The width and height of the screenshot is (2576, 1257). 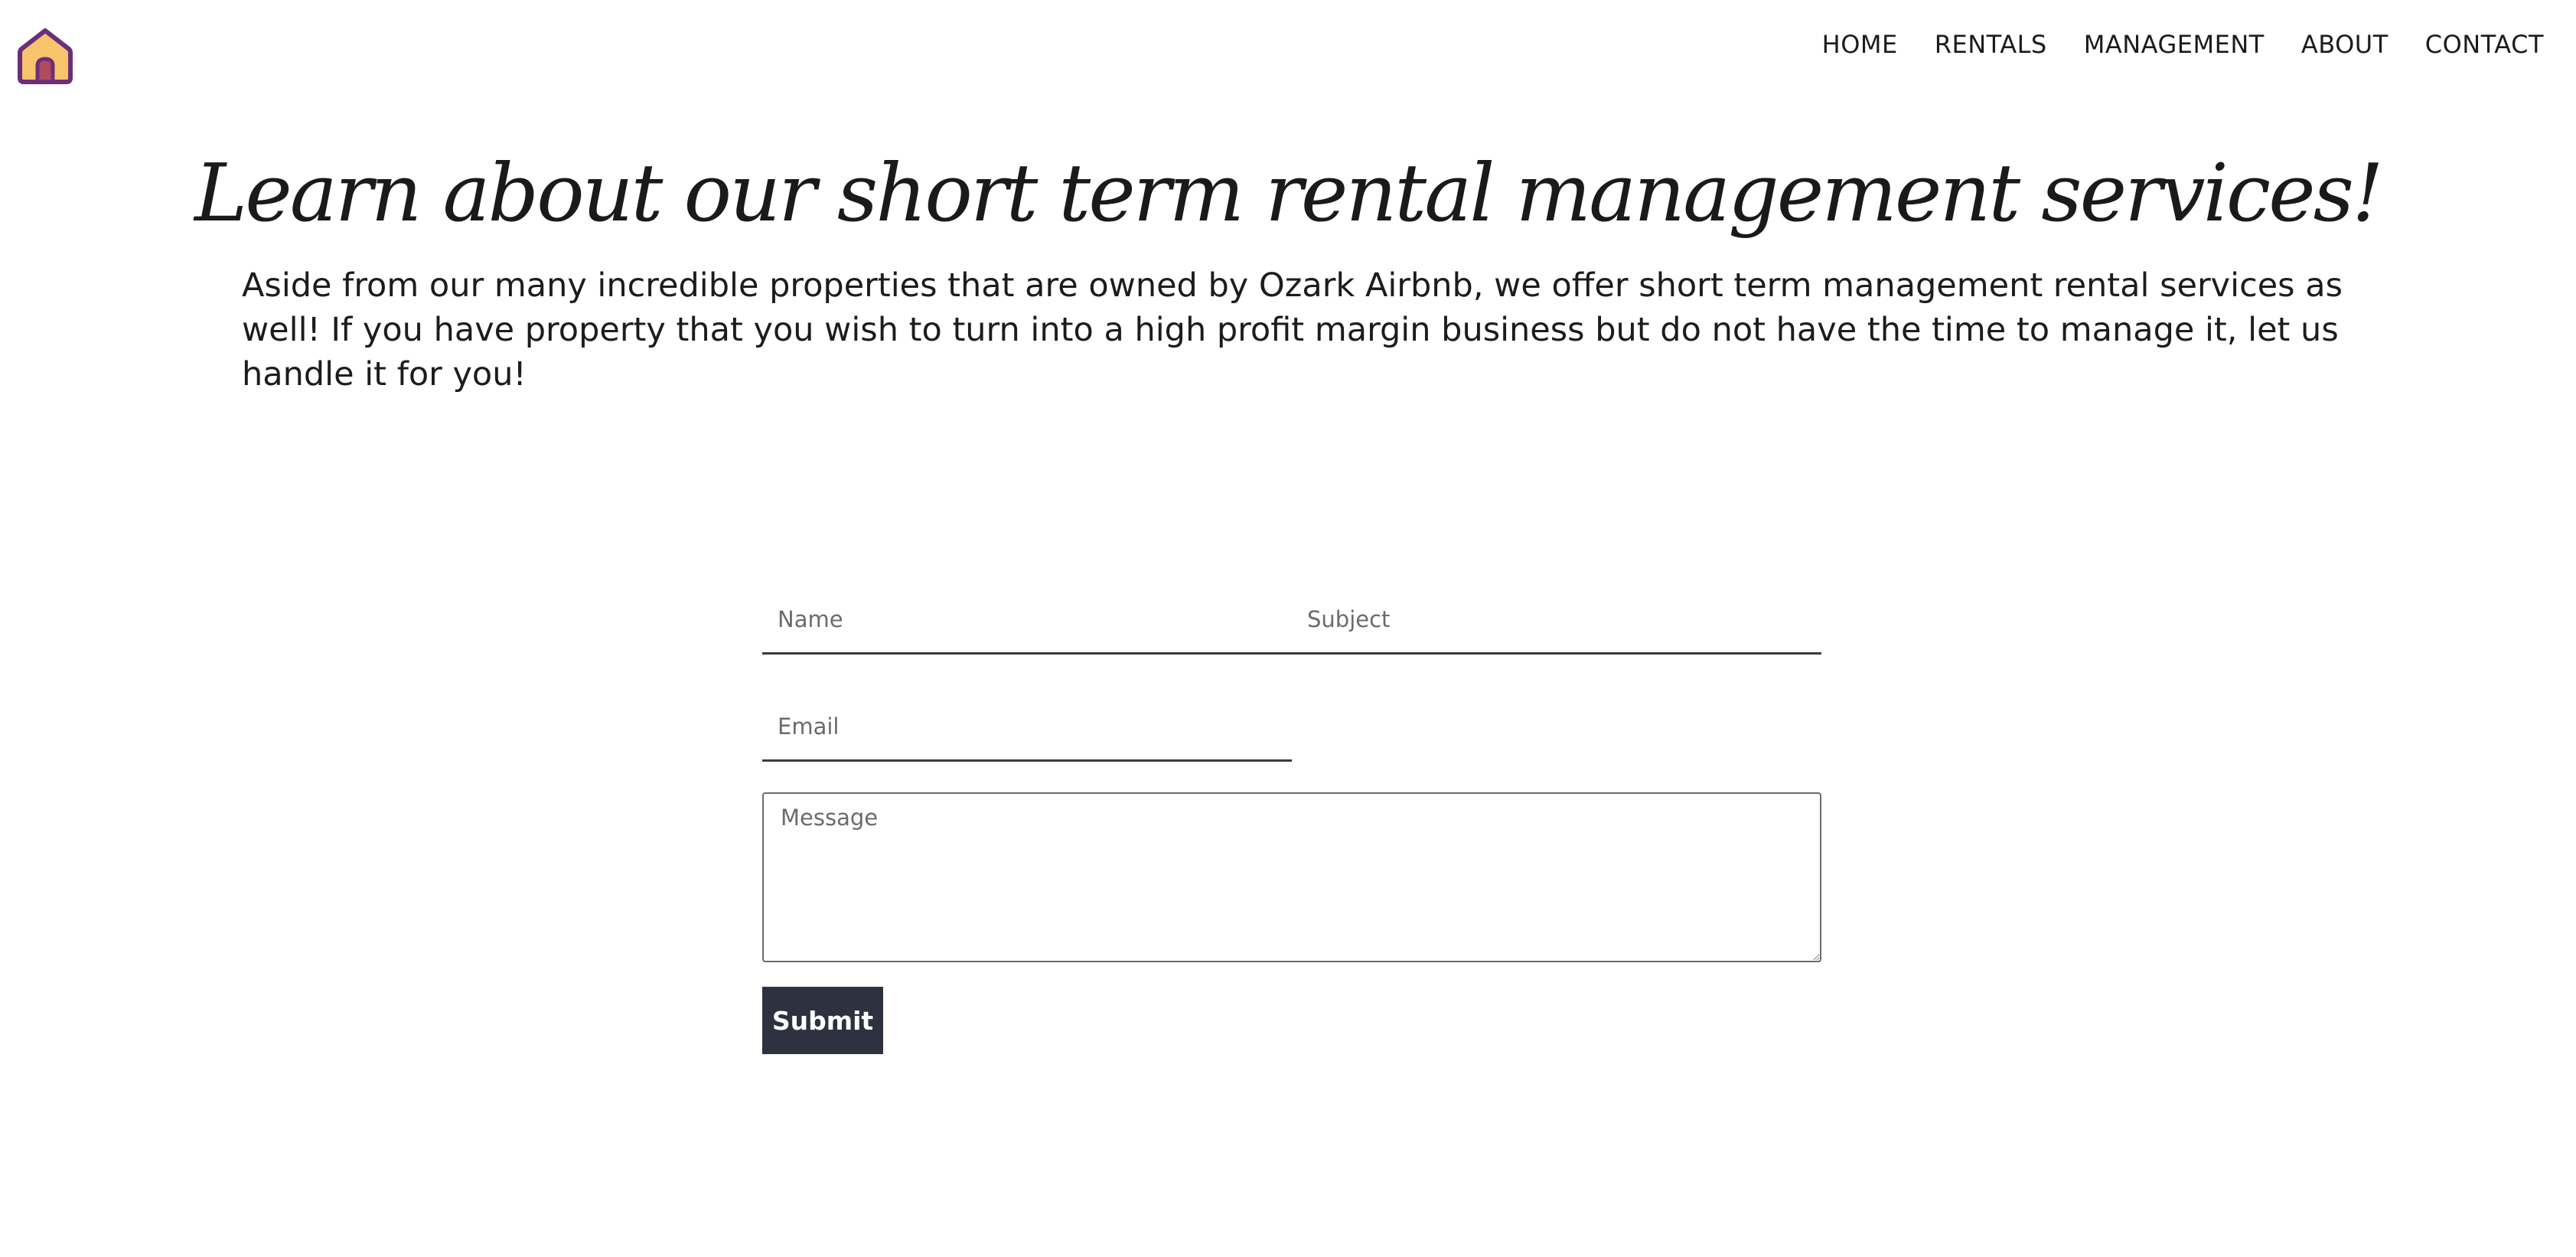 I want to click on name-subject-row, so click(x=1291, y=621).